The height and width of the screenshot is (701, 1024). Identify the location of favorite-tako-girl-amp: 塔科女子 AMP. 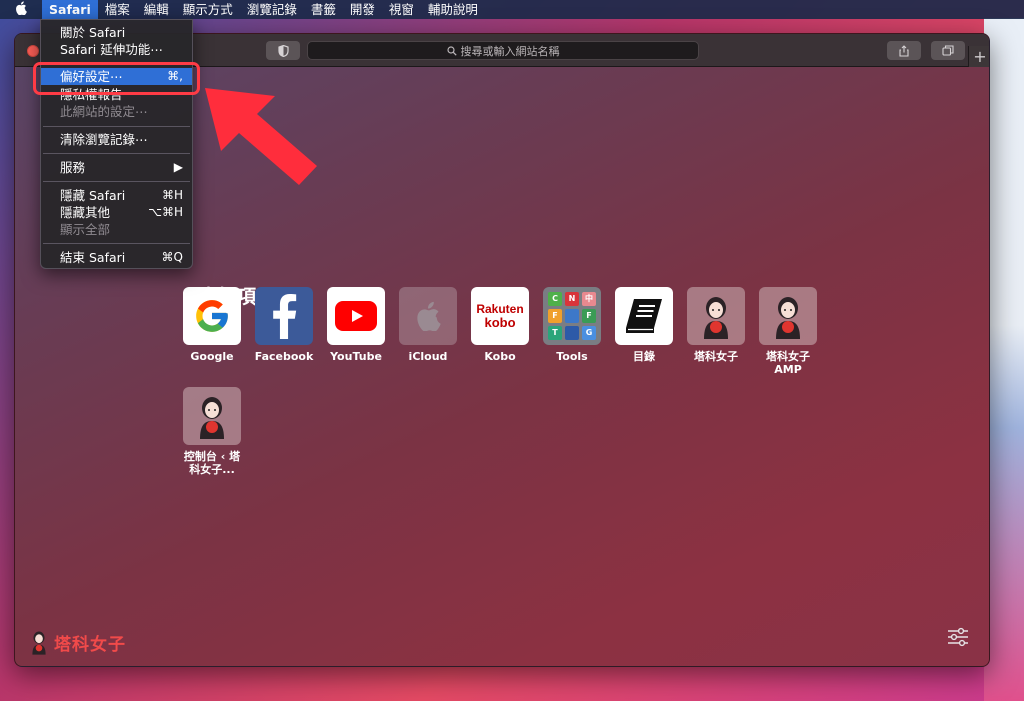
(788, 331).